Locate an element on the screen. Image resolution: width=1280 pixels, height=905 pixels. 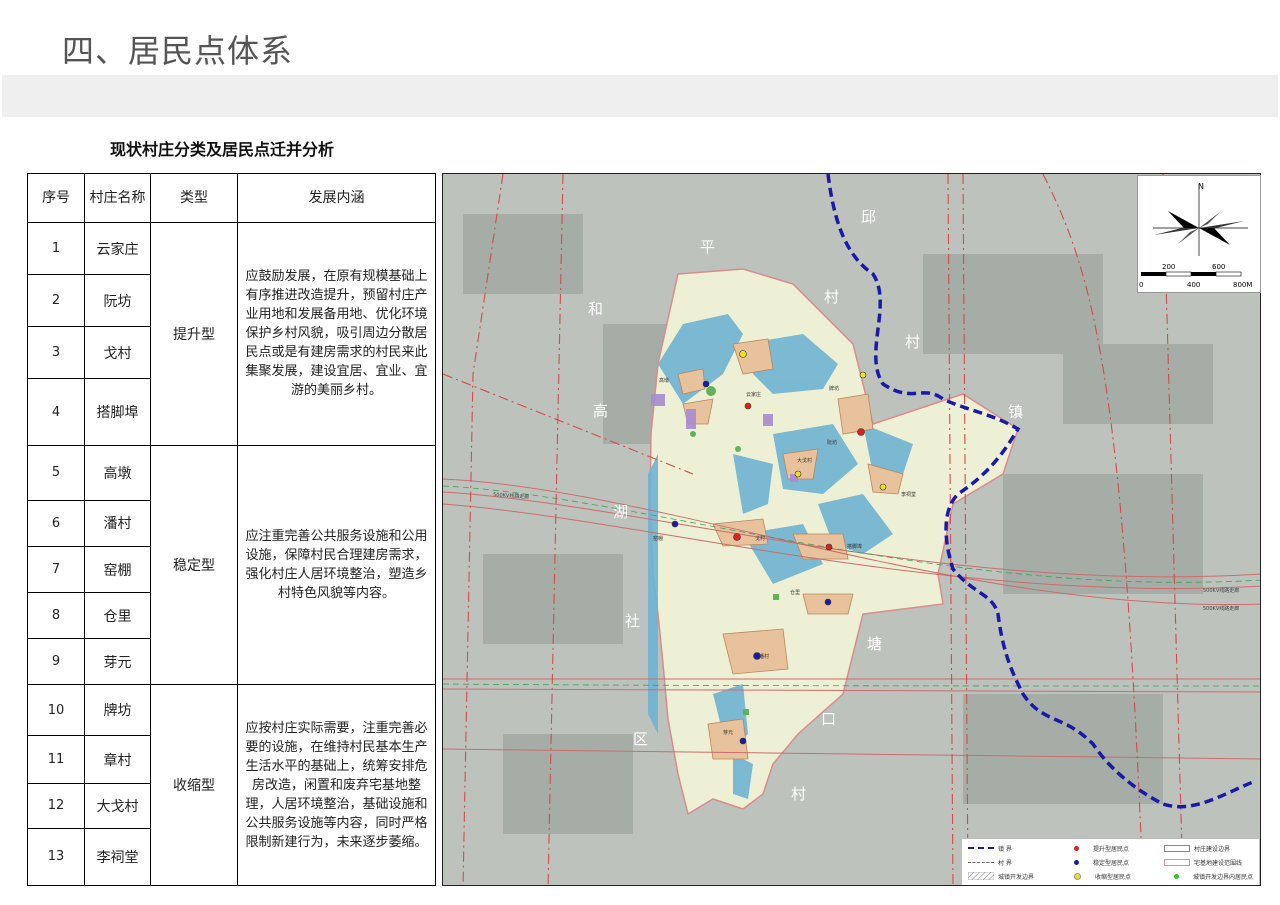
header-number: 序号 is located at coordinates (56, 198).